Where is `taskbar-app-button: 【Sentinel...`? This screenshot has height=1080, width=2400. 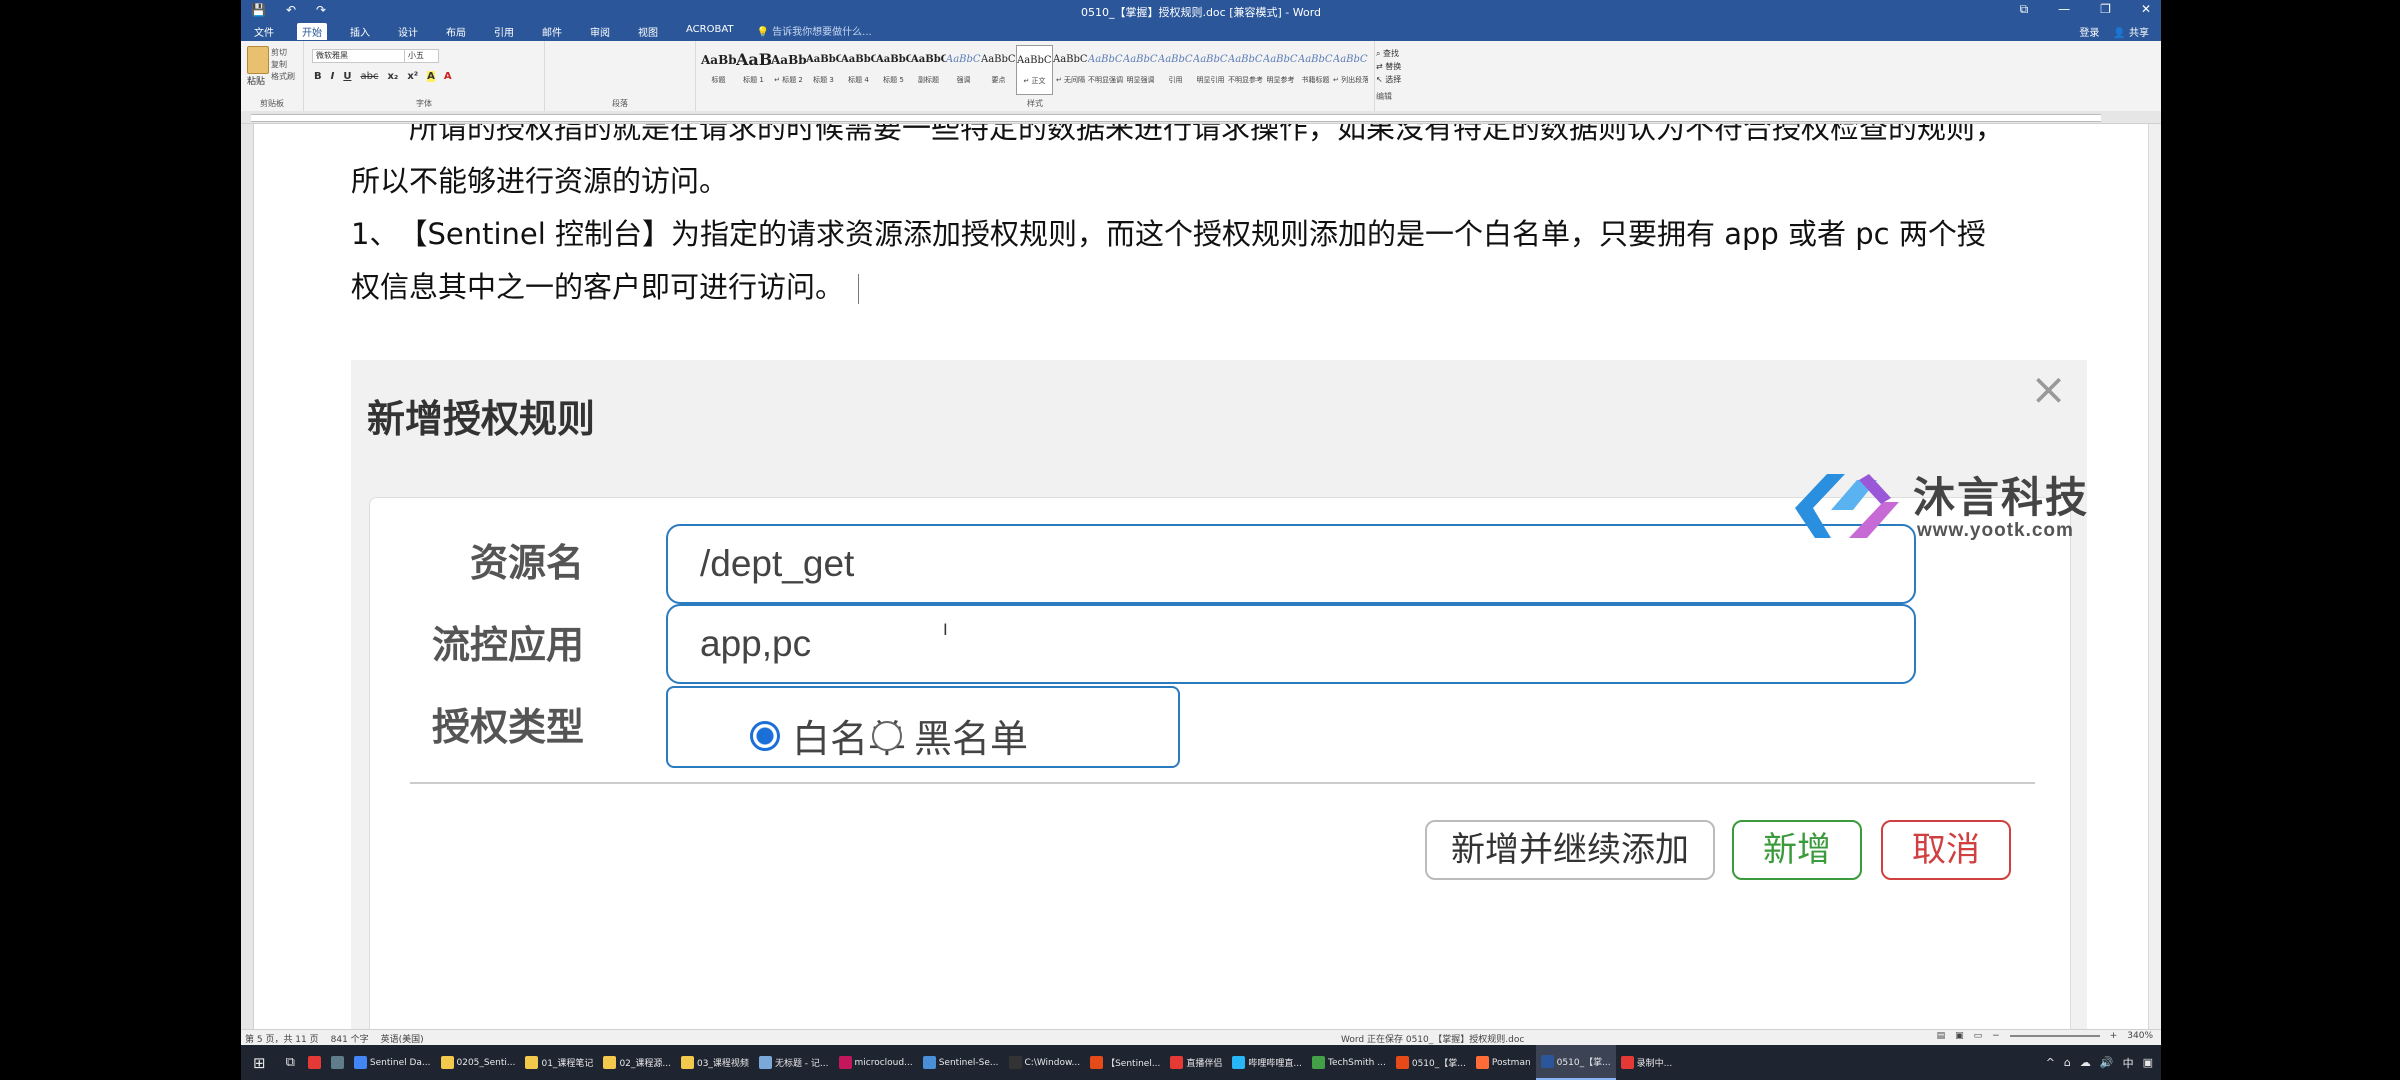
taskbar-app-button: 【Sentinel... is located at coordinates (1125, 1062).